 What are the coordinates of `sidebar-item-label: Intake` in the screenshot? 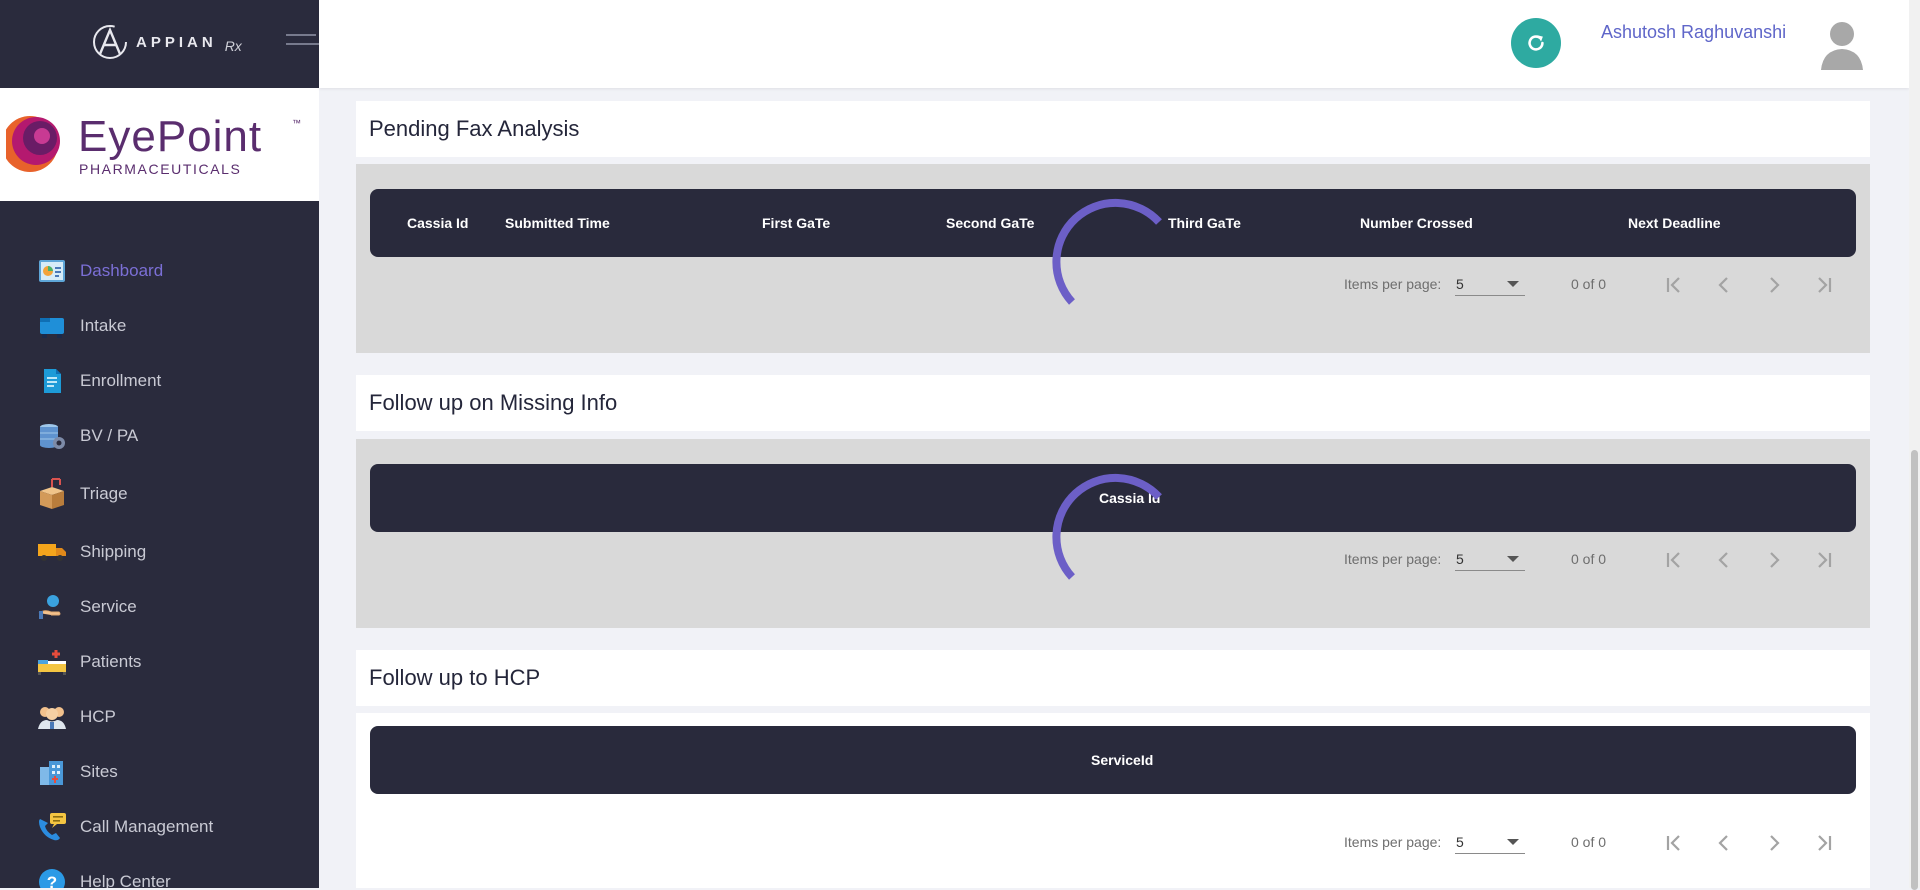 It's located at (103, 325).